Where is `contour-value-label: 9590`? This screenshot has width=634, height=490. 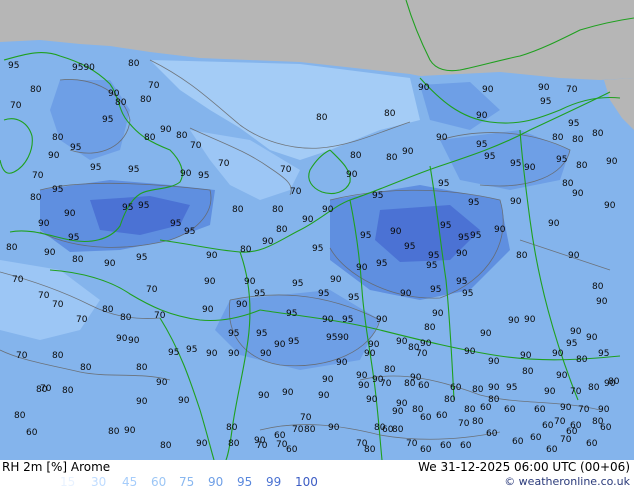 contour-value-label: 9590 is located at coordinates (337, 338).